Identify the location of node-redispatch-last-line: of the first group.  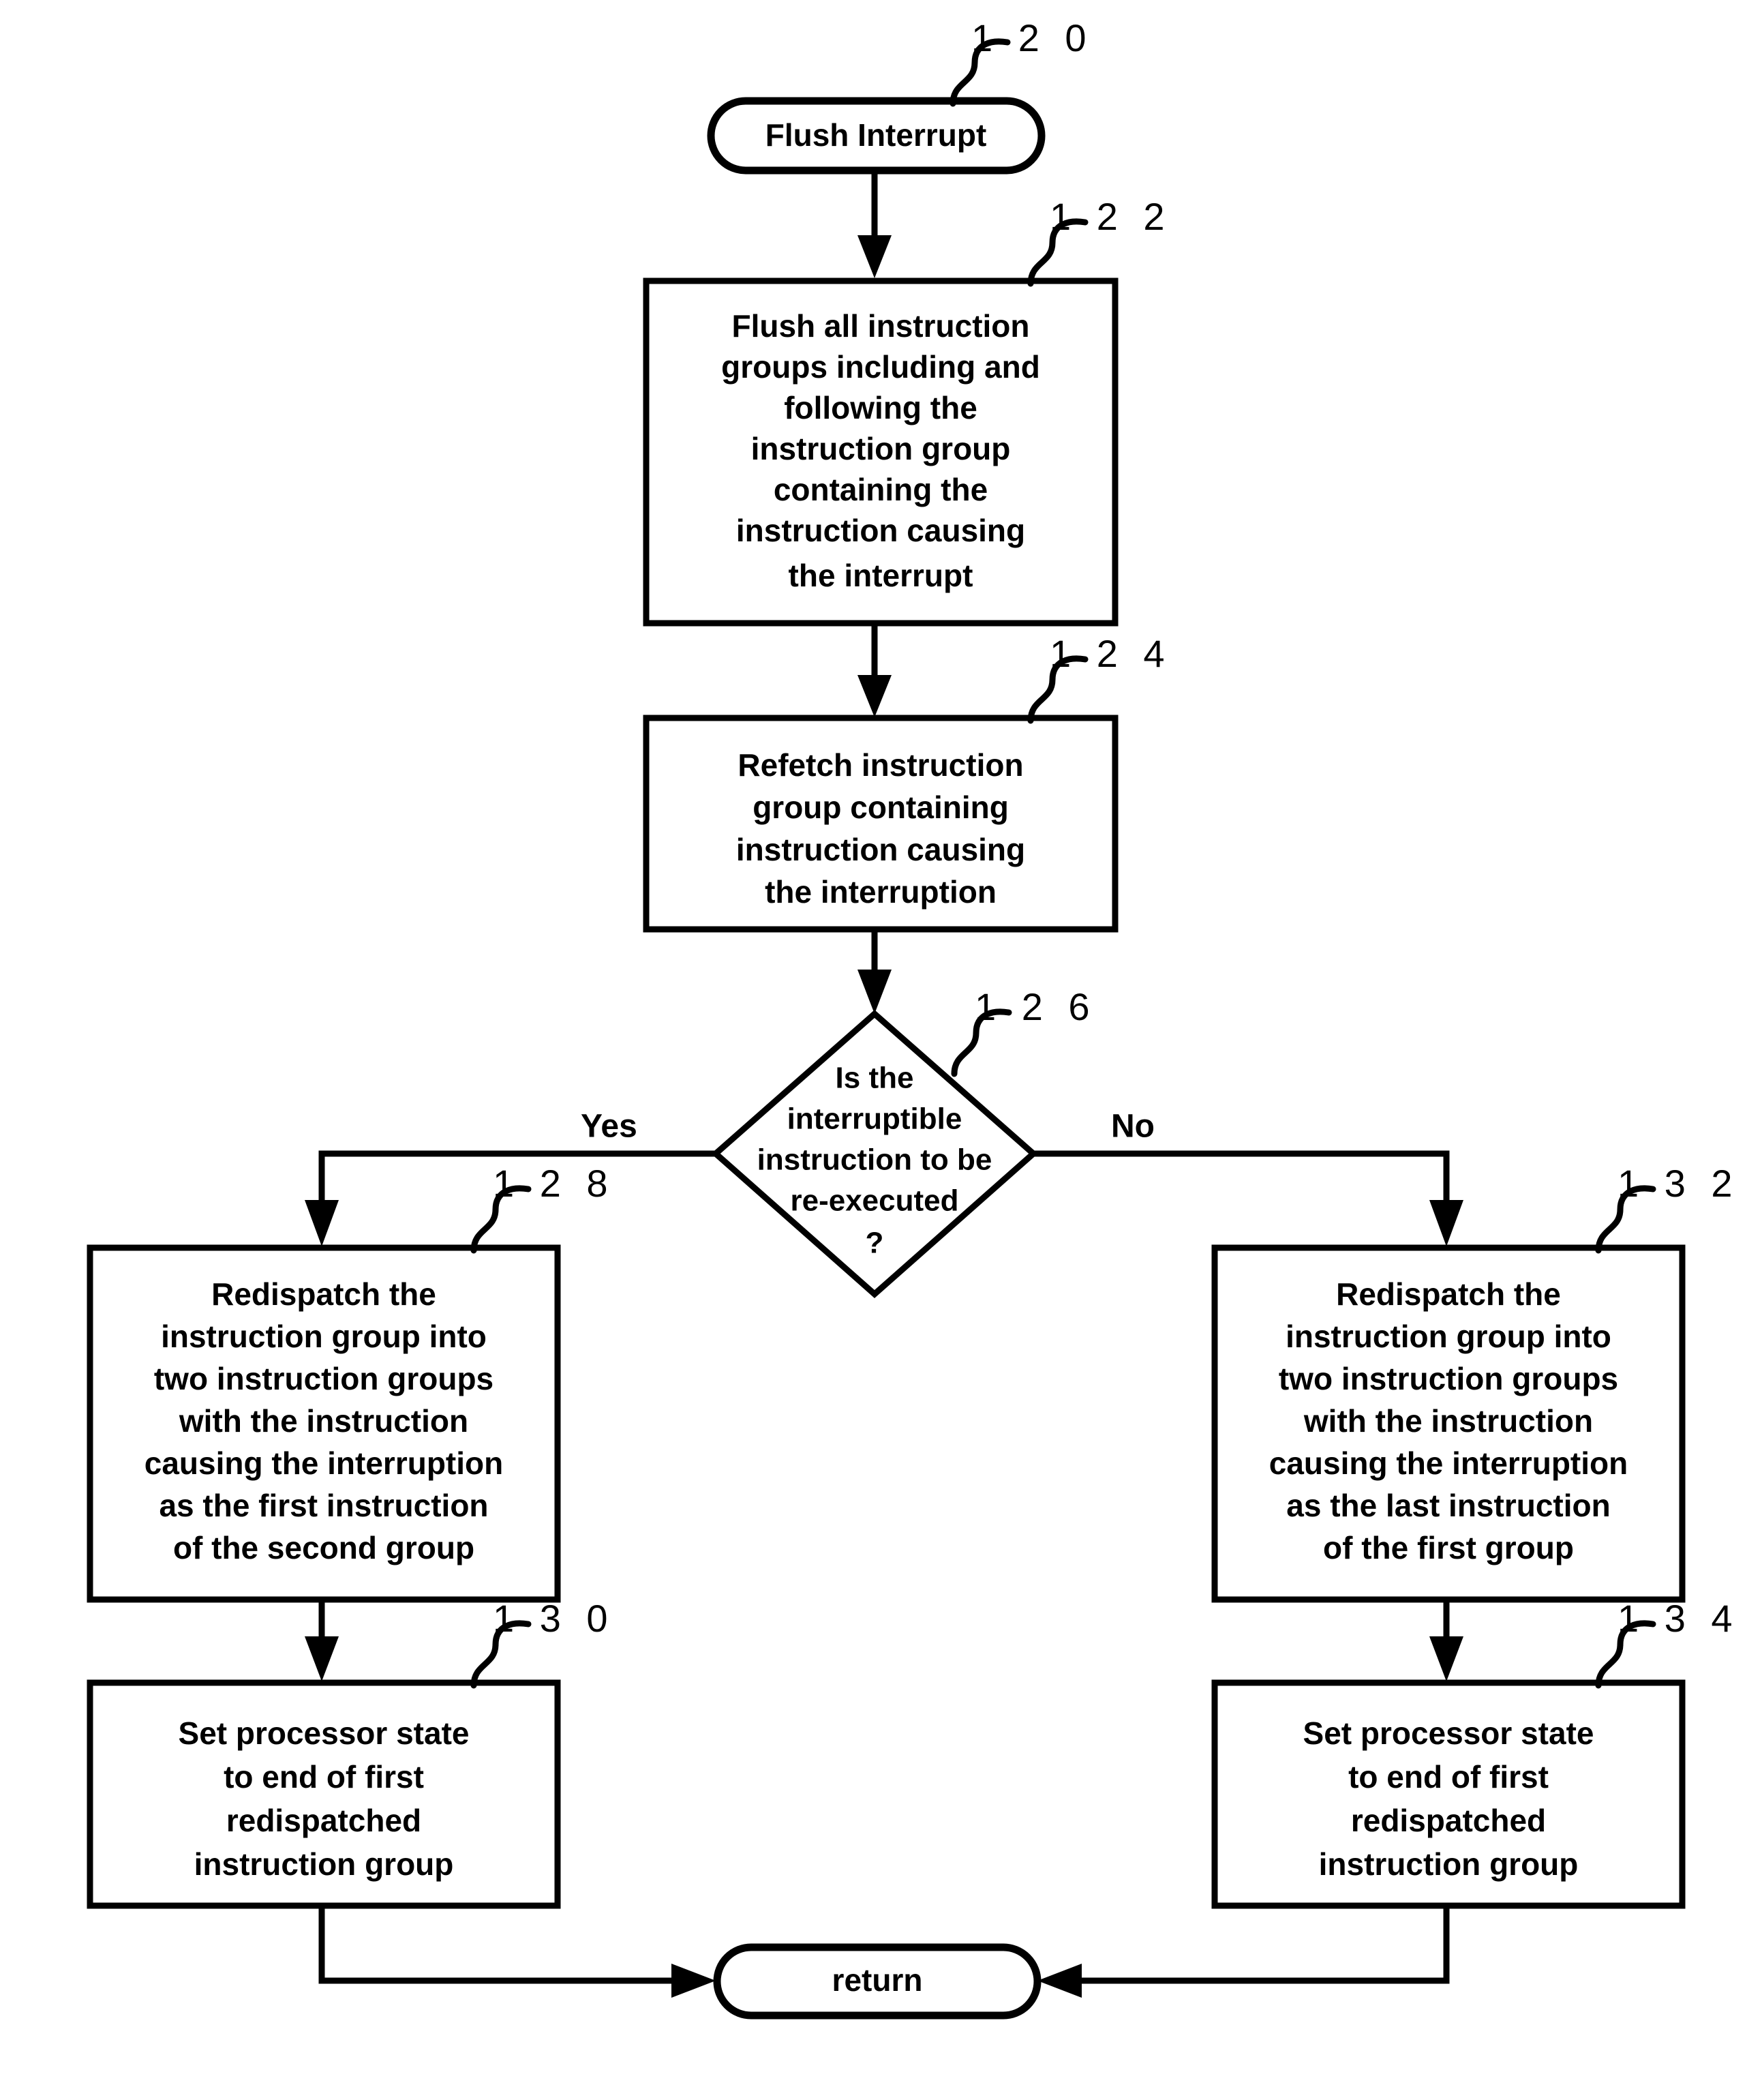
(1449, 1547).